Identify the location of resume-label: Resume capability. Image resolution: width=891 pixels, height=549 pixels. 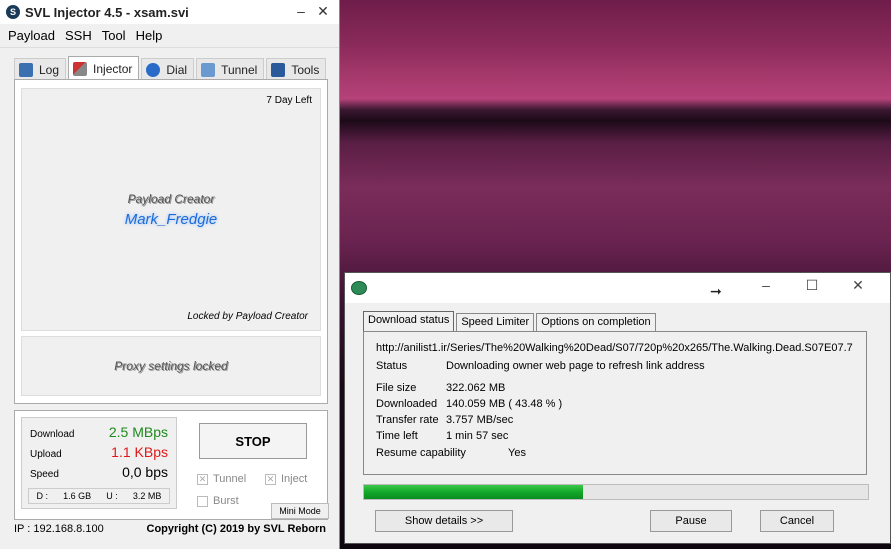
(421, 453).